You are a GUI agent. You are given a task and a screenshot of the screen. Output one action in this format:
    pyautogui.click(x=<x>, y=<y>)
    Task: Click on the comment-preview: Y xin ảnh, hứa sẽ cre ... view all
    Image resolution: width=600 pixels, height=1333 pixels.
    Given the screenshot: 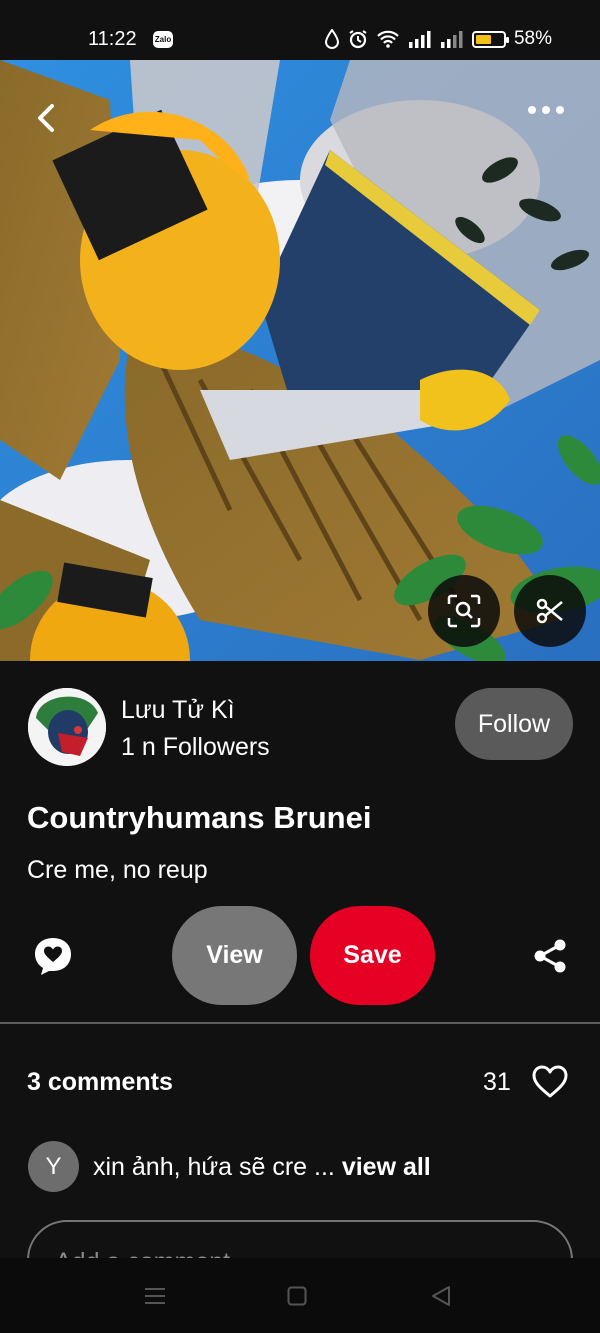 What is the action you would take?
    pyautogui.click(x=300, y=1167)
    